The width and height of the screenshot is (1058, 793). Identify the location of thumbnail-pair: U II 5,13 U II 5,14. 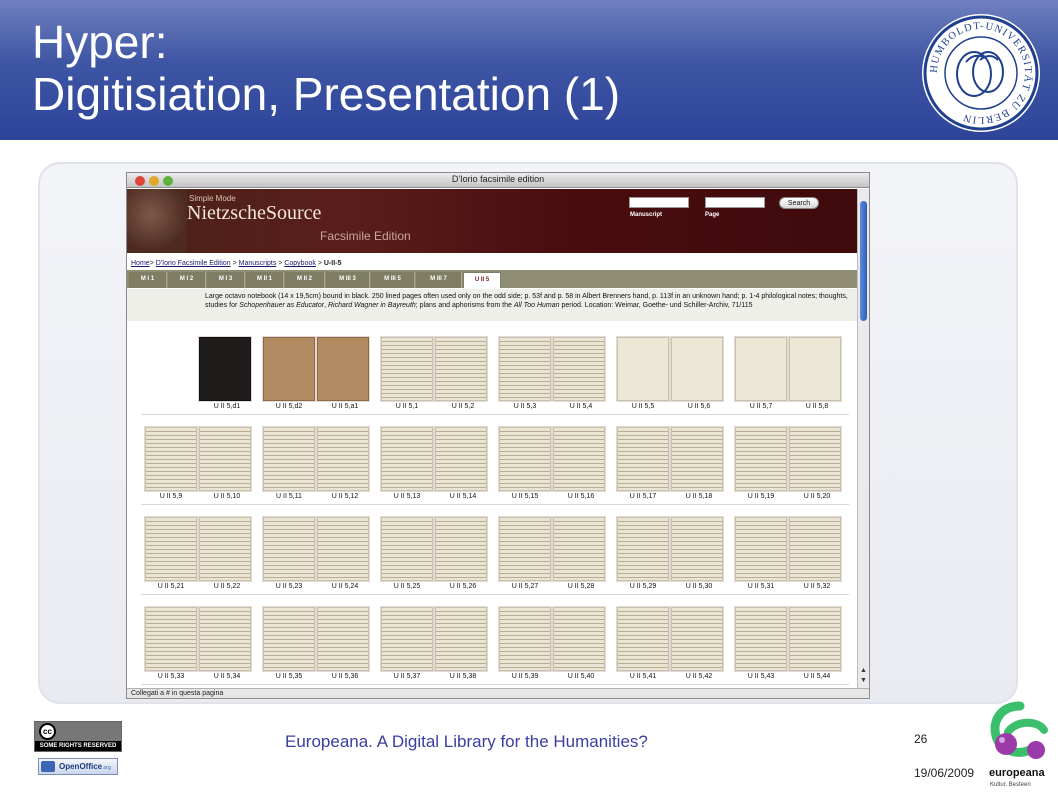
(436, 467).